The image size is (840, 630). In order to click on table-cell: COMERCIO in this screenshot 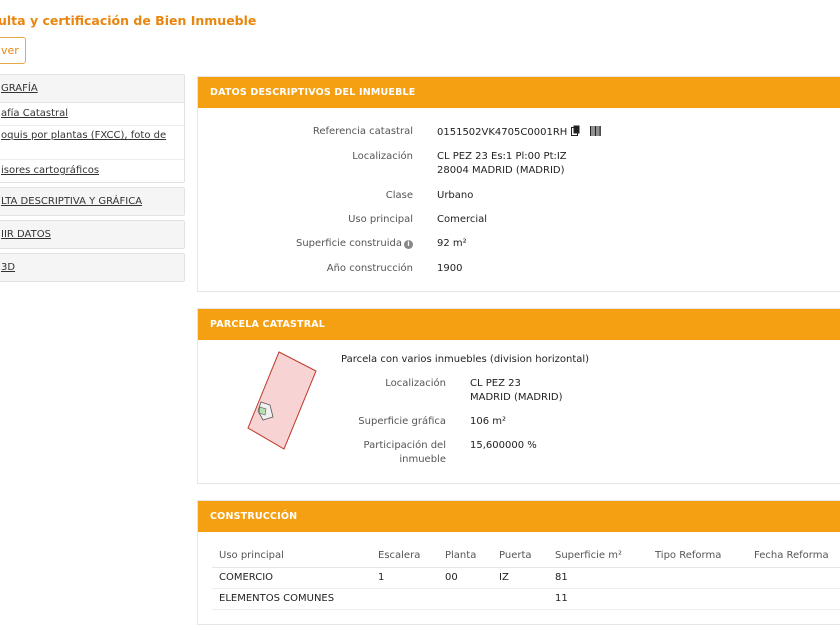, I will do `click(291, 578)`.